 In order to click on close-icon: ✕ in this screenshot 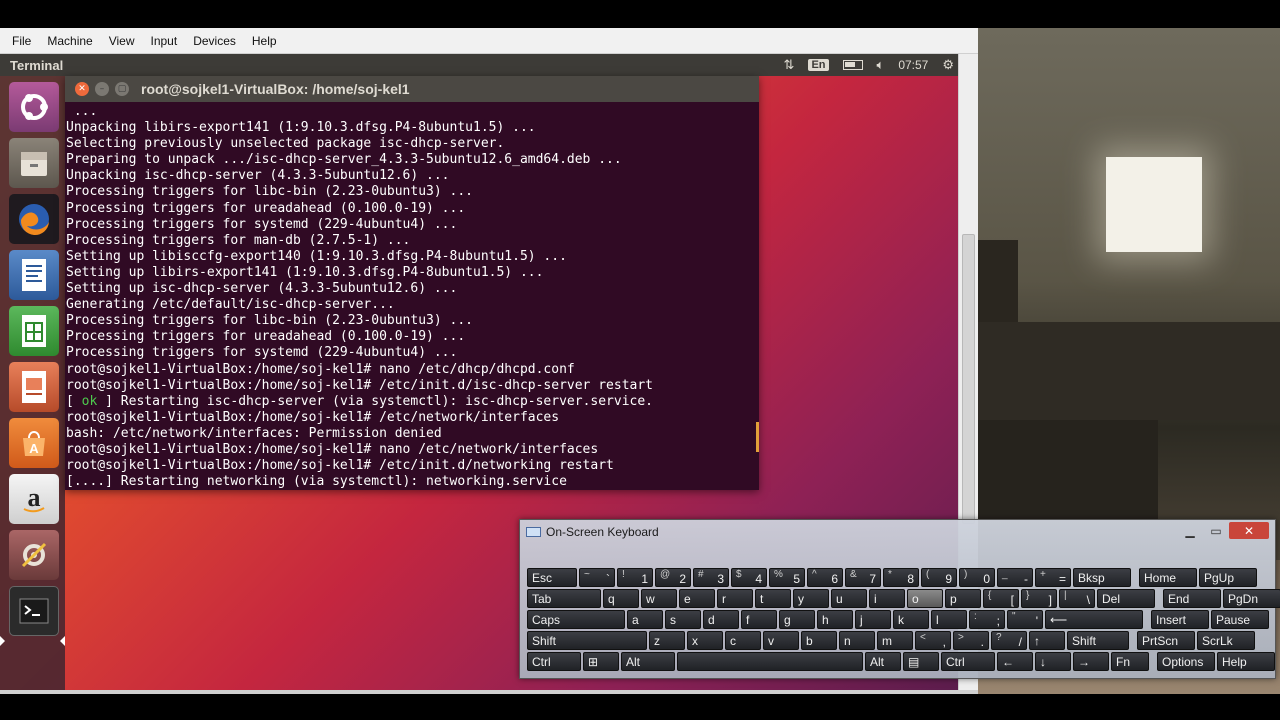, I will do `click(1249, 530)`.